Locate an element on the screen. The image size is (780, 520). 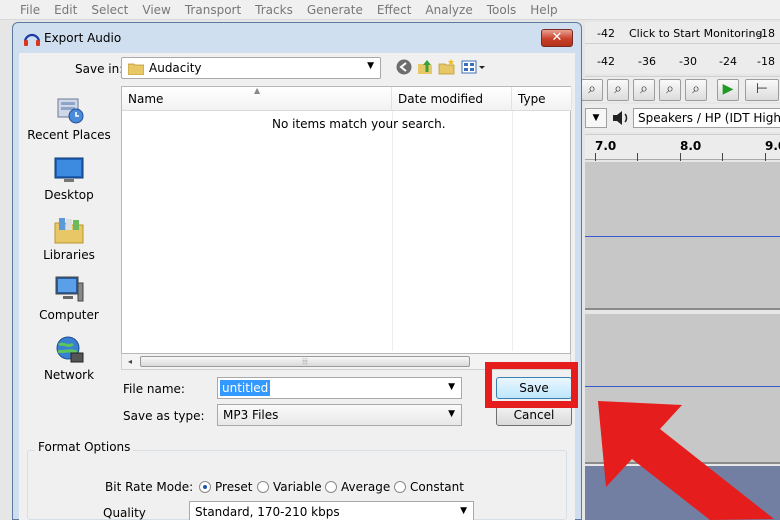
radio-variable is located at coordinates (263, 487).